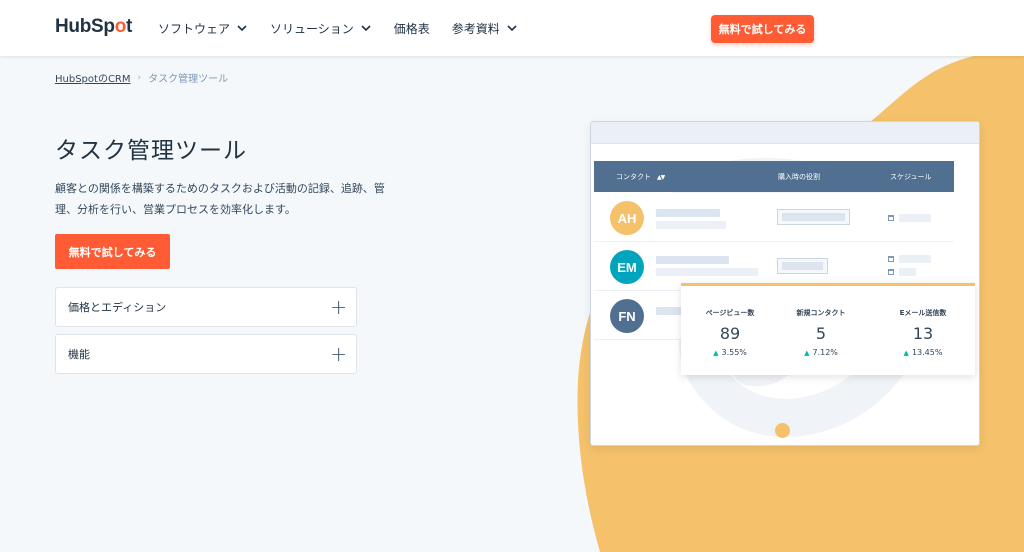  I want to click on accordion-label: 価格とエディション, so click(117, 307).